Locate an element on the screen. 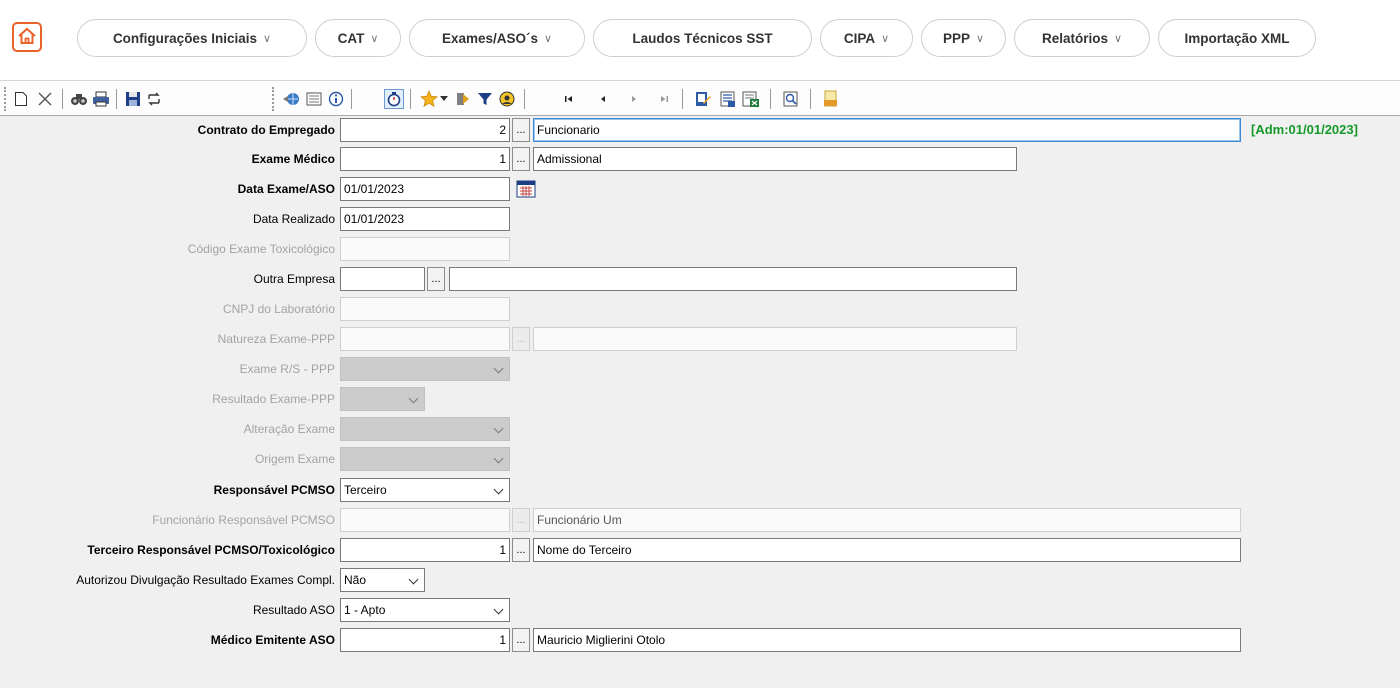  codigo-toxicologico-input is located at coordinates (425, 249).